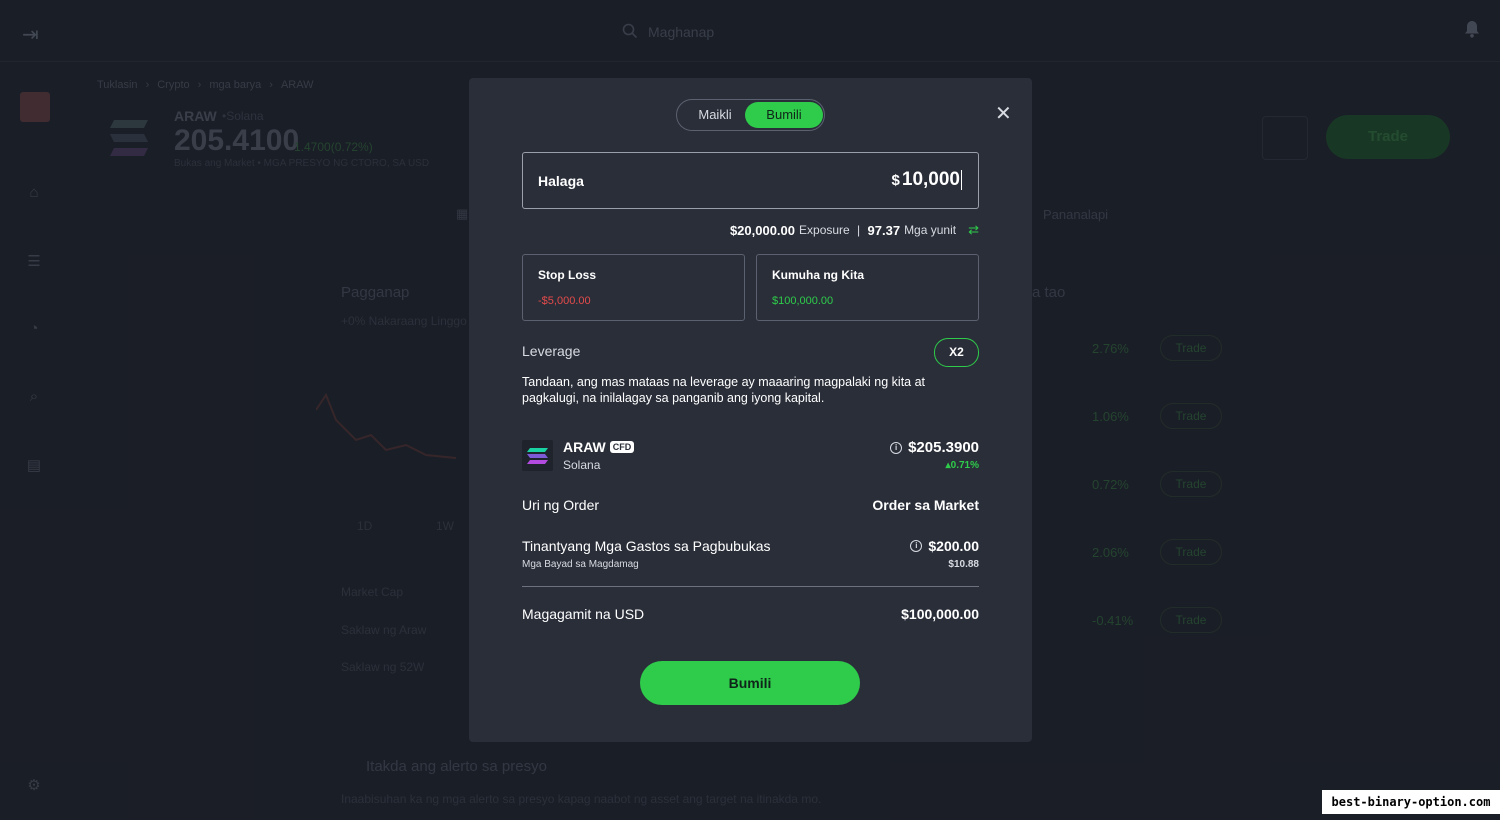 This screenshot has width=1500, height=820. What do you see at coordinates (818, 275) in the screenshot?
I see `take-profit-label: Kumuha ng Kita` at bounding box center [818, 275].